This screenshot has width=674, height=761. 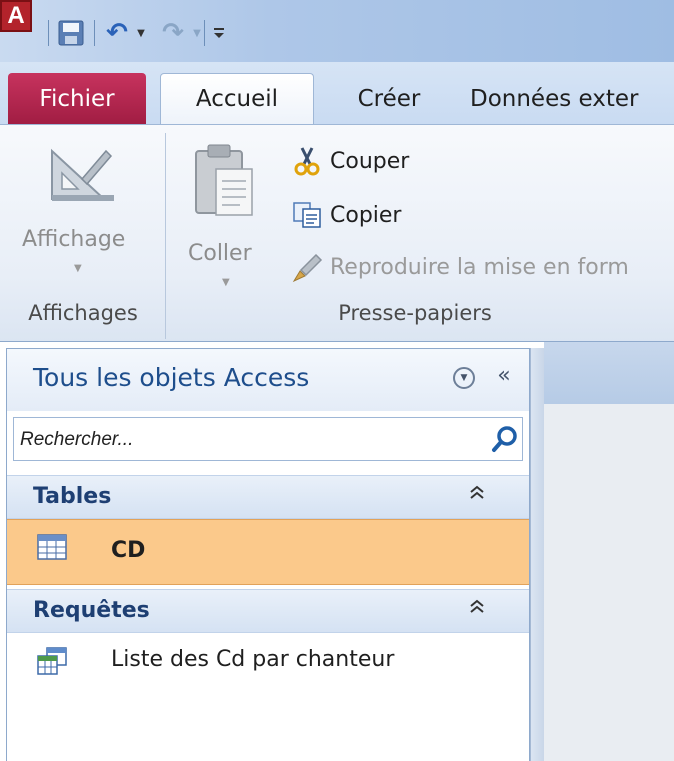 What do you see at coordinates (366, 215) in the screenshot?
I see `copy-label: Copier` at bounding box center [366, 215].